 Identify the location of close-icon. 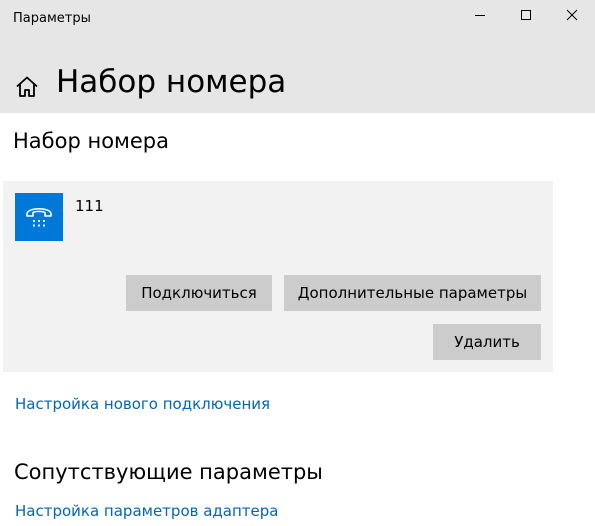
(572, 15).